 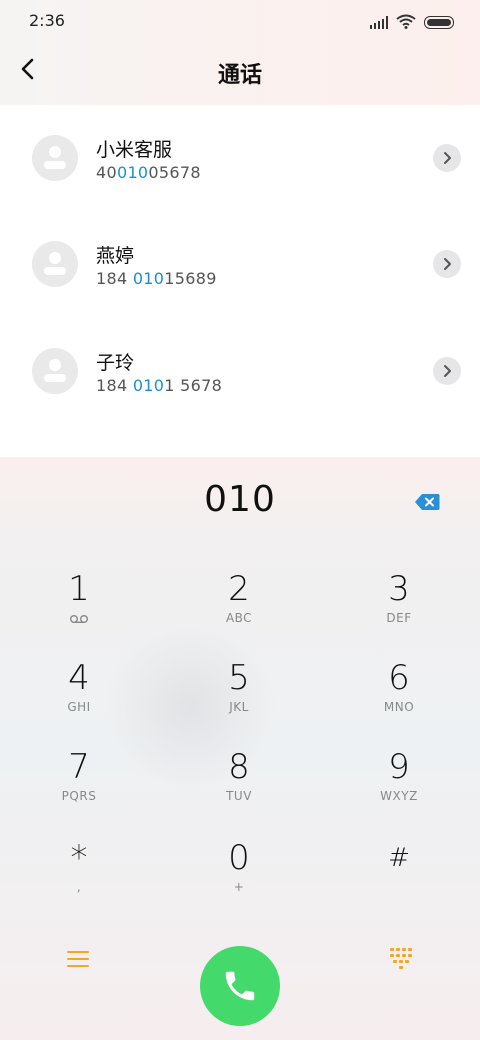 I want to click on menu-icon, so click(x=78, y=959).